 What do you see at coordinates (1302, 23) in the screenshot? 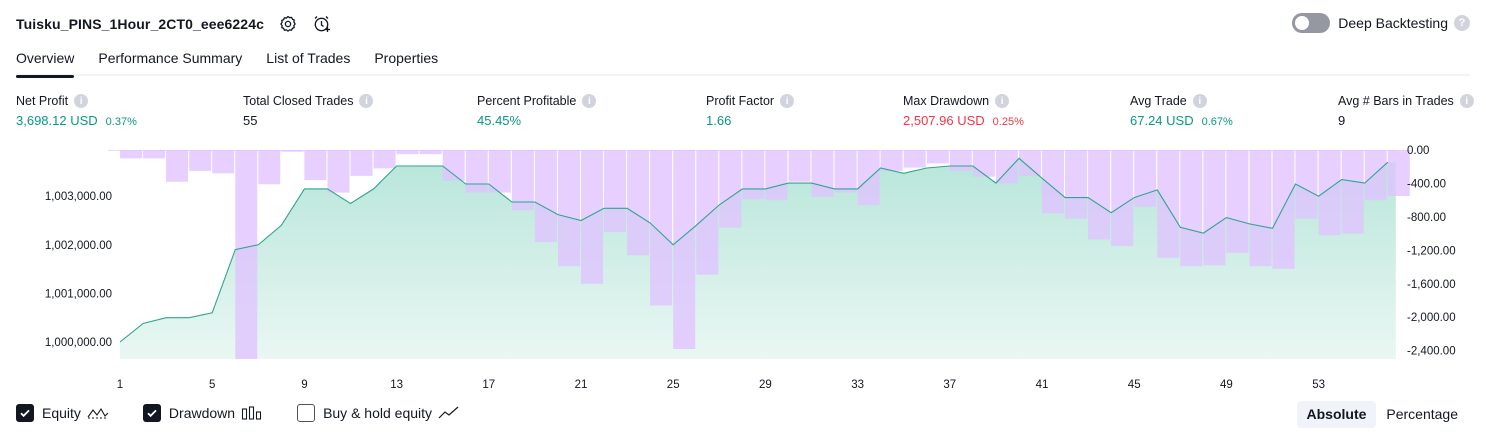
I see `toggle-knob` at bounding box center [1302, 23].